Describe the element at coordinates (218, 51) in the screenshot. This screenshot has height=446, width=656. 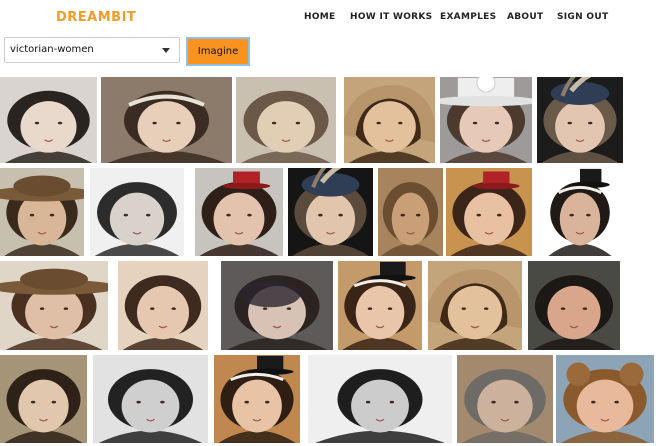
I see `imagine-button: Imagine` at that location.